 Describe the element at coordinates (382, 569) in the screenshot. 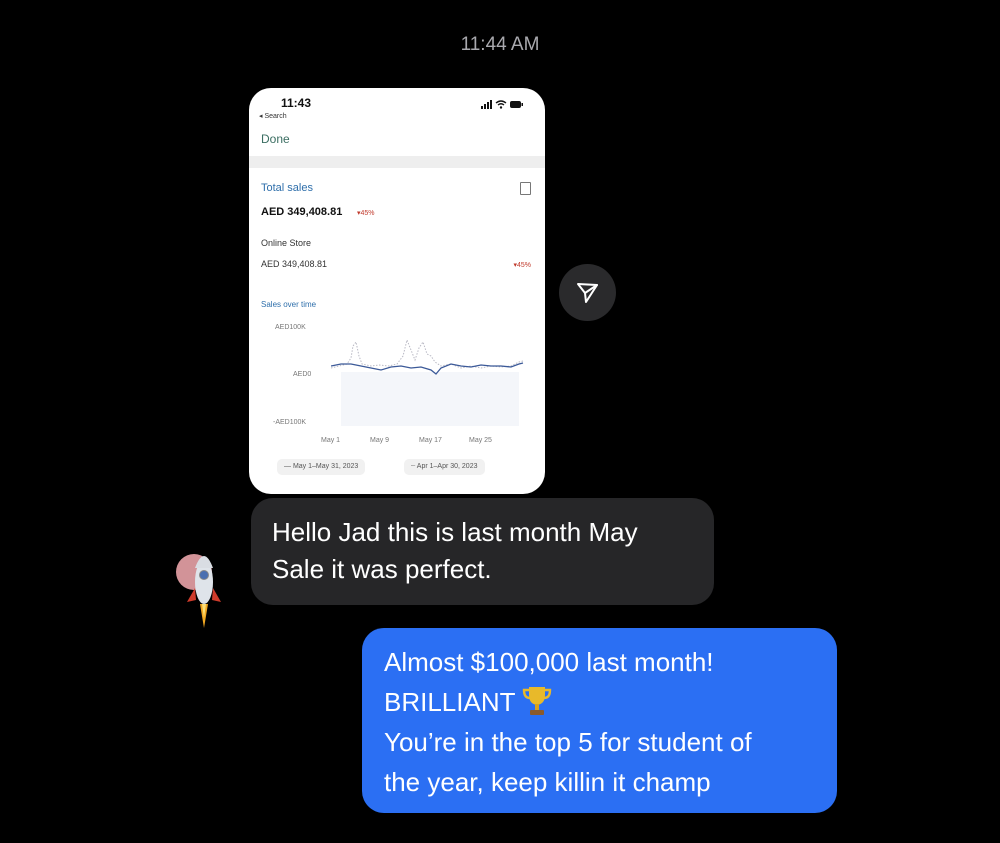

I see `message-text-line: Sale it was perfect.` at that location.